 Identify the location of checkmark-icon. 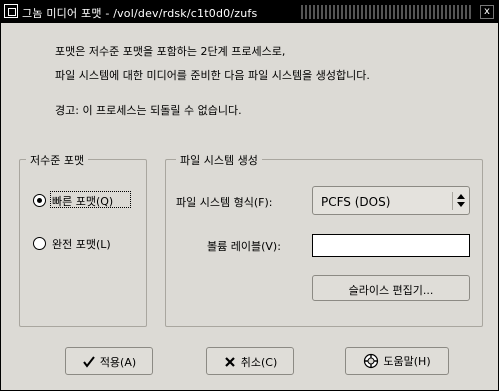
(89, 362).